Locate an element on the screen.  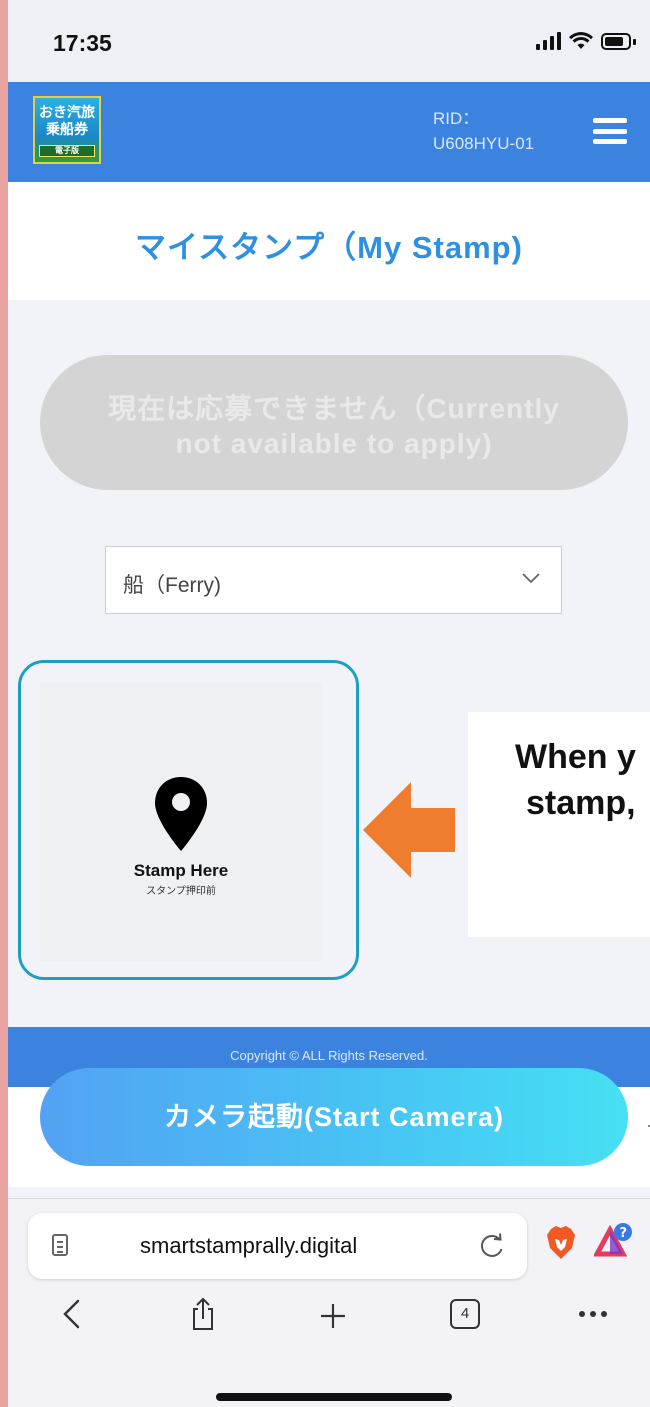
more-icon is located at coordinates (593, 1314).